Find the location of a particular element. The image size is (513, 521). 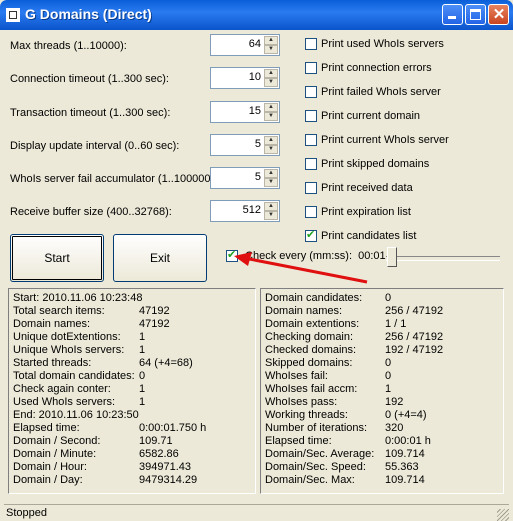

setting-label-connection-timeout: Connection timeout (1..300 sec): is located at coordinates (89, 79).